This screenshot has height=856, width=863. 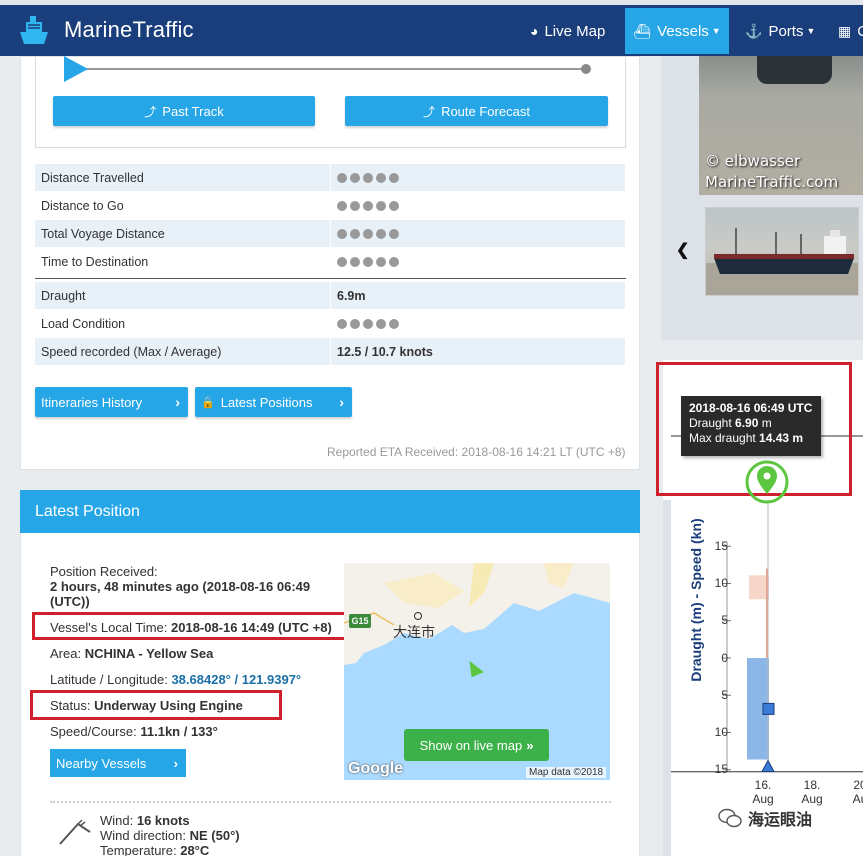 I want to click on position-received-value2: (UTC)), so click(x=70, y=601).